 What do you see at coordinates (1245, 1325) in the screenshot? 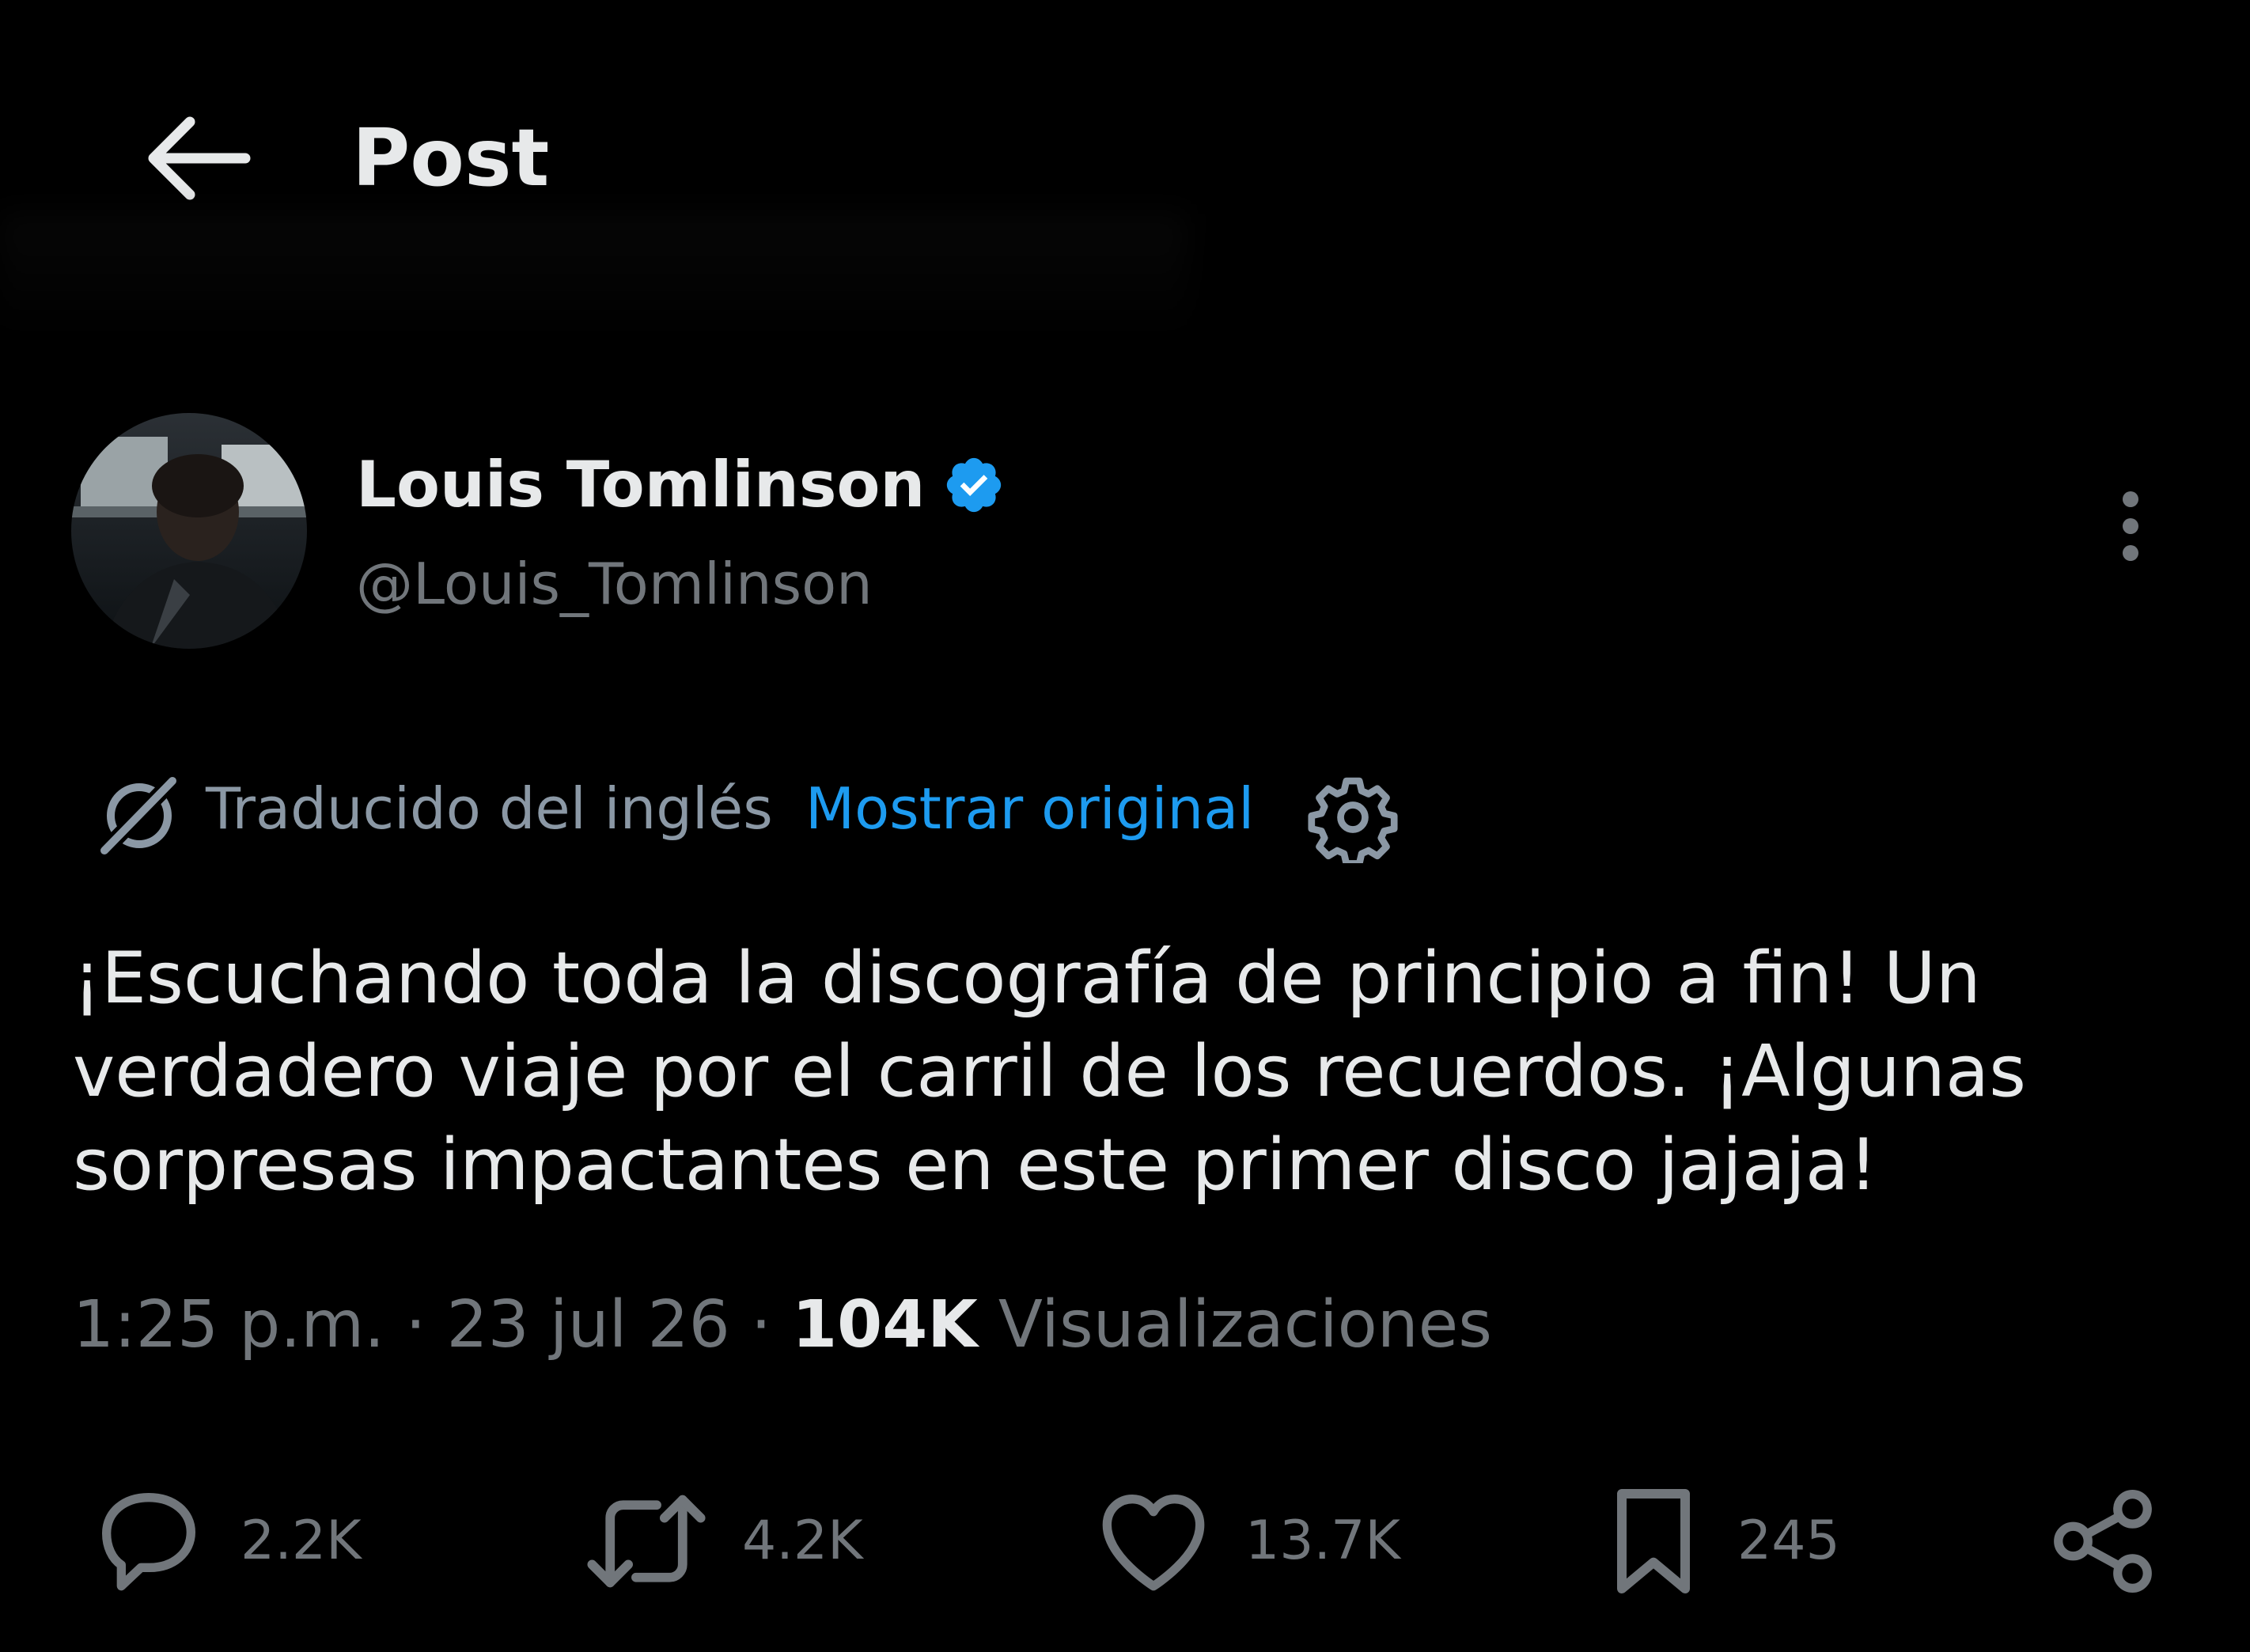
I see `views-label: Visualizaciones` at bounding box center [1245, 1325].